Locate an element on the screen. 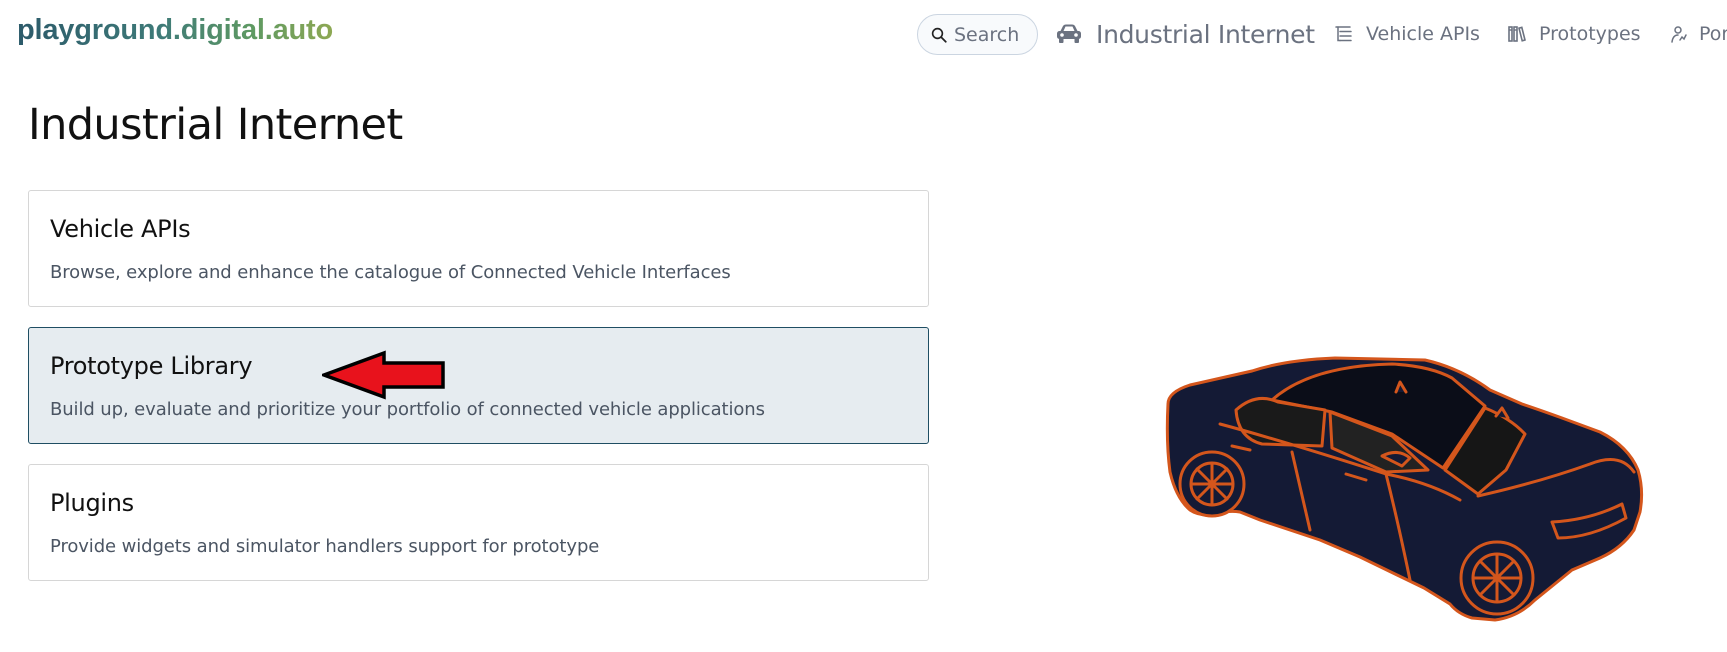 The width and height of the screenshot is (1727, 652). nav-portfolio: Por is located at coordinates (1697, 34).